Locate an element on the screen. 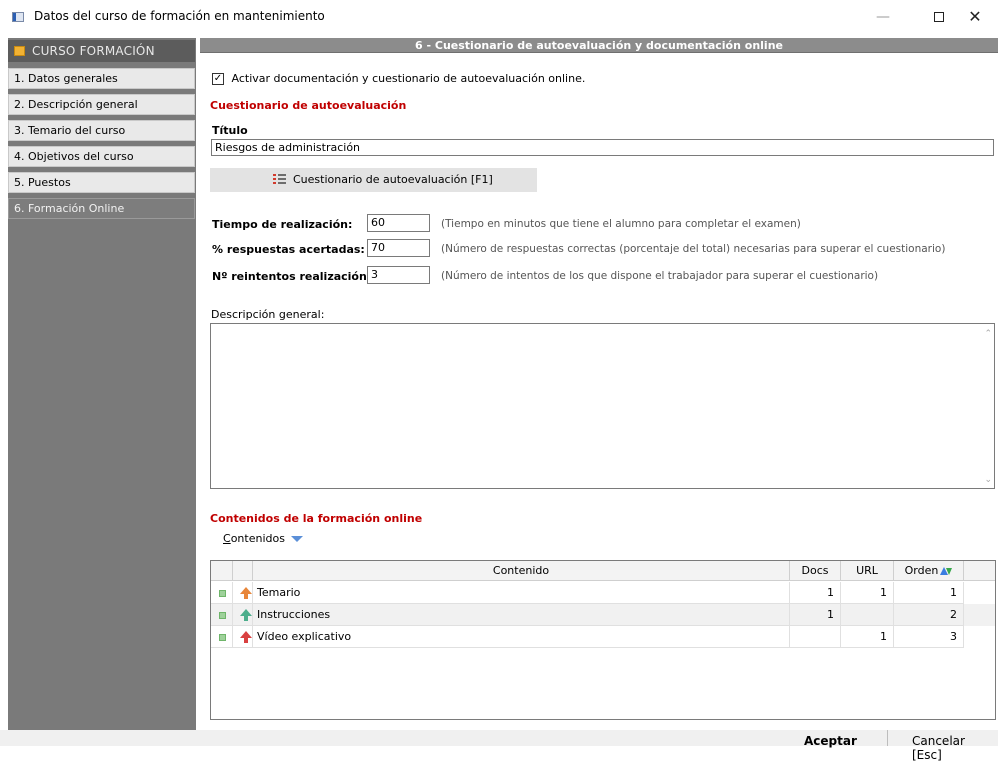 This screenshot has width=998, height=762. minimize-button: — is located at coordinates (883, 17).